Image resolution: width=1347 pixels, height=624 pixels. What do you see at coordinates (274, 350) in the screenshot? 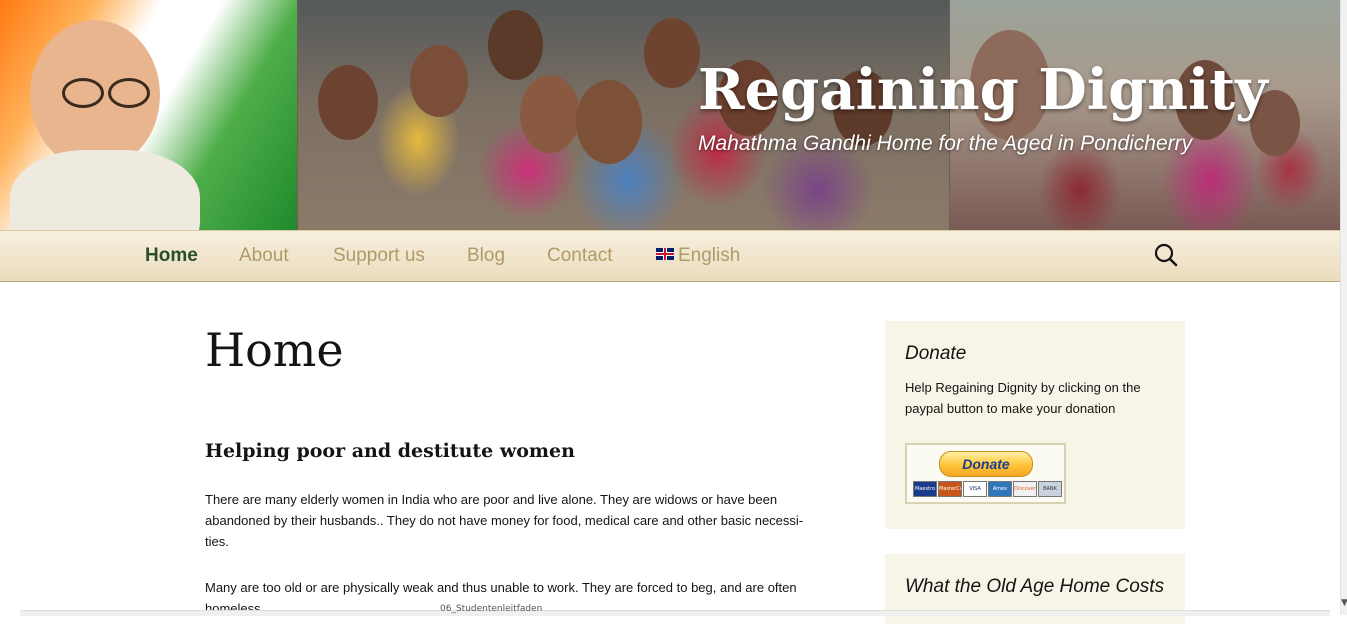
I see `page-title: Home` at bounding box center [274, 350].